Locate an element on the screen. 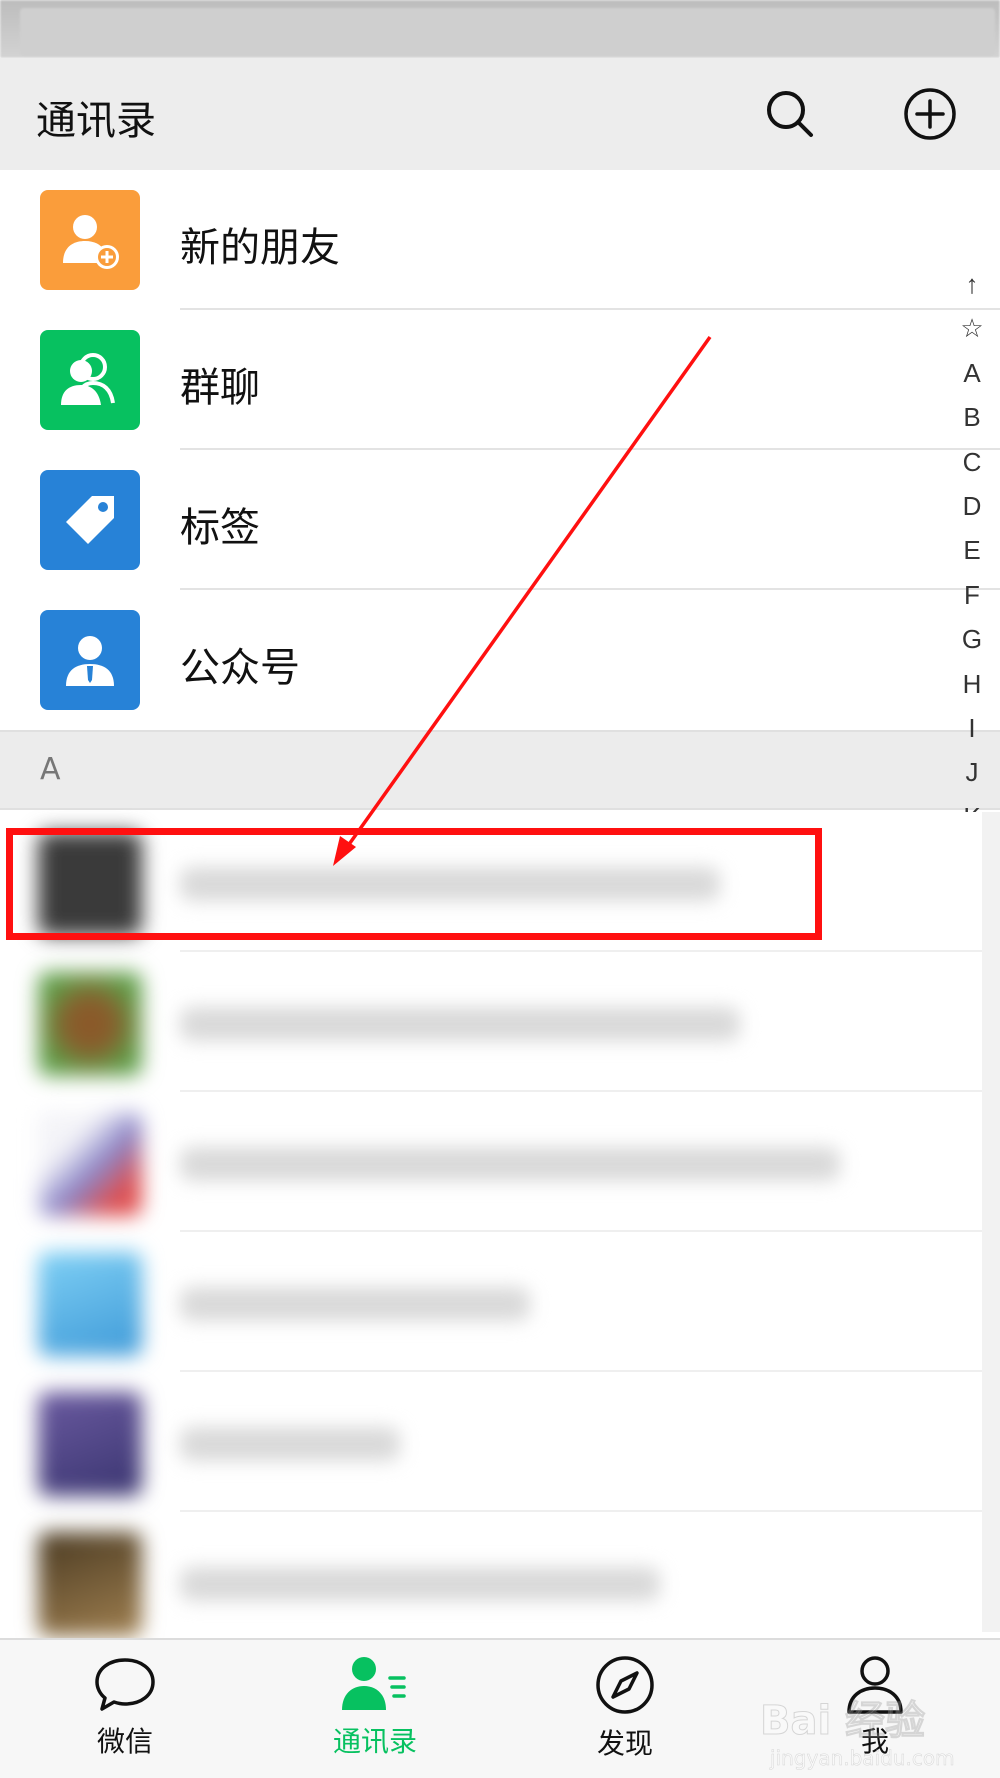  plus-circle-icon is located at coordinates (930, 114).